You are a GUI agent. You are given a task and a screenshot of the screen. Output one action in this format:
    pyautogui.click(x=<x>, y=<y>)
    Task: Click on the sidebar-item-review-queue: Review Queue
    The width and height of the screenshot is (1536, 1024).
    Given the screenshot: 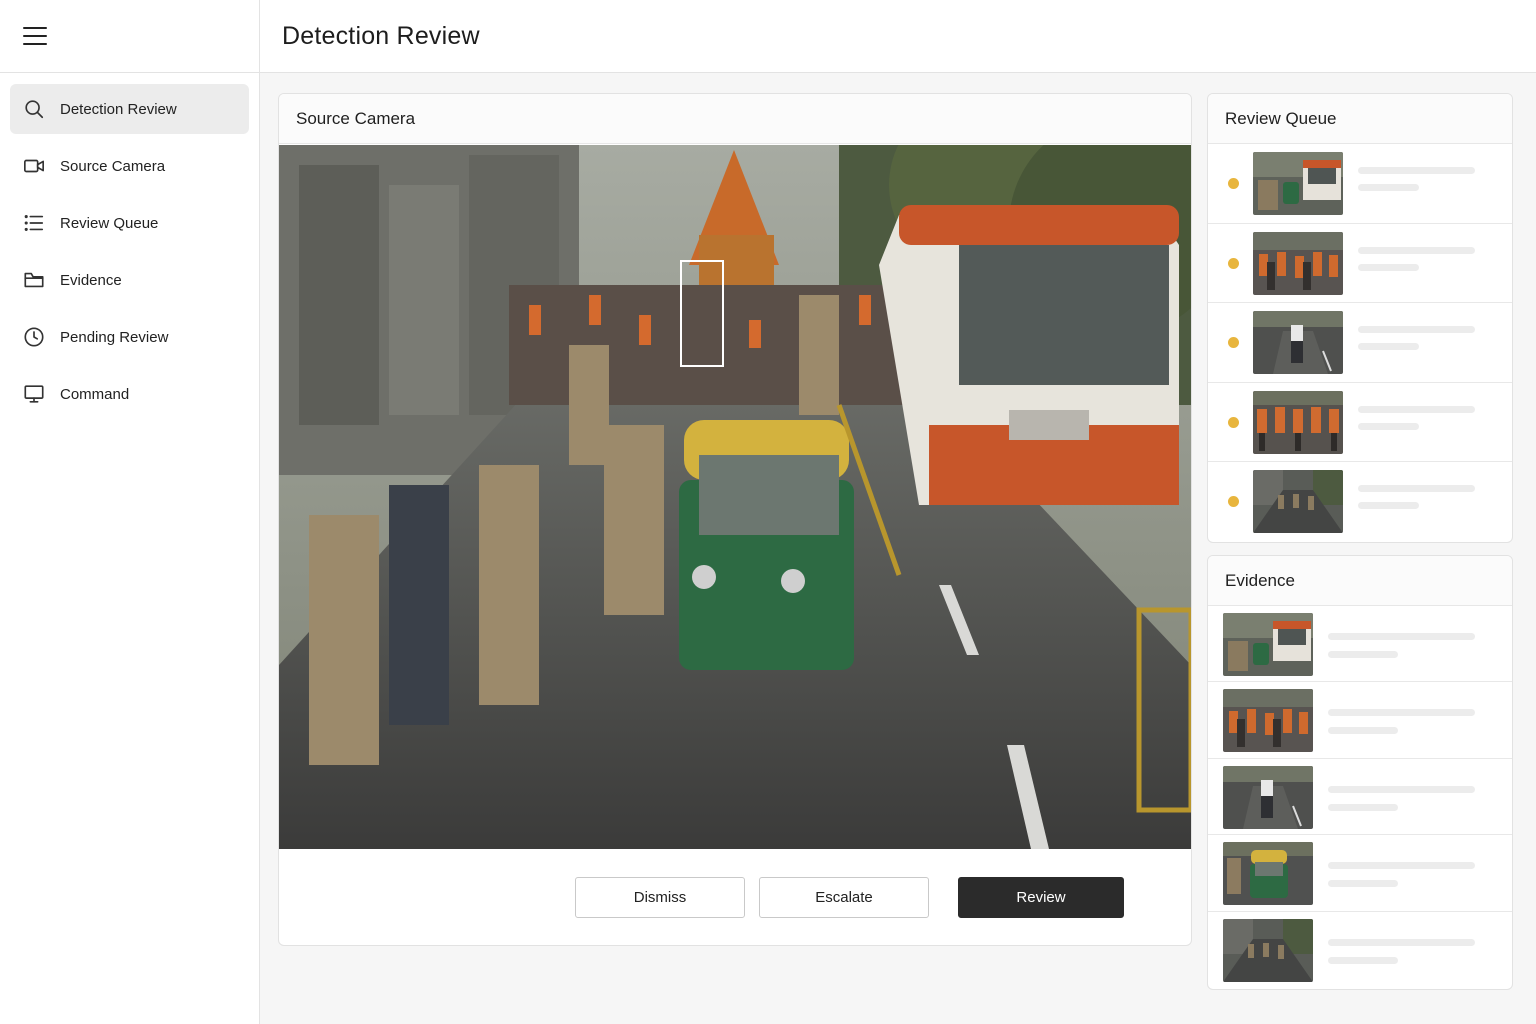 What is the action you would take?
    pyautogui.click(x=129, y=223)
    